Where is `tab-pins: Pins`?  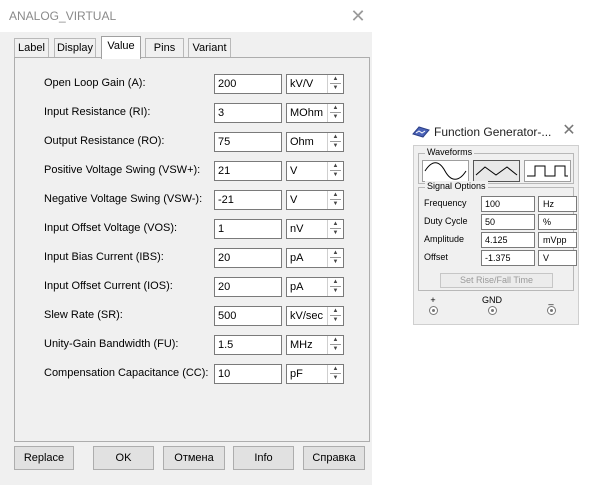
tab-pins: Pins is located at coordinates (164, 48).